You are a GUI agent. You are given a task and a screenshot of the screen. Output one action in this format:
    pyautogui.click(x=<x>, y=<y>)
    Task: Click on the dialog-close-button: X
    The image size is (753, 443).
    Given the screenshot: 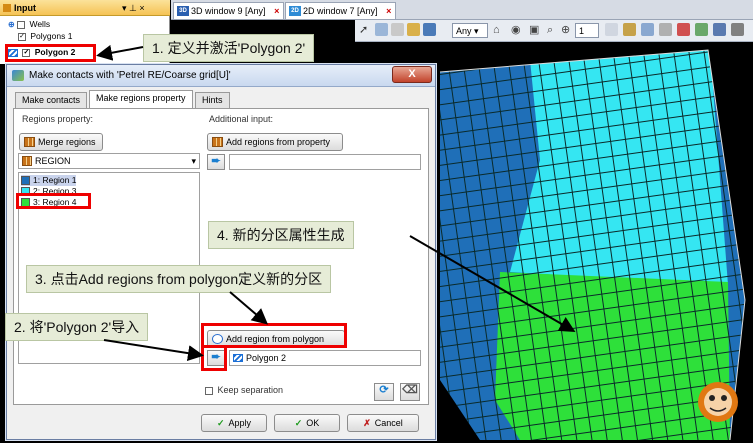 What is the action you would take?
    pyautogui.click(x=412, y=74)
    